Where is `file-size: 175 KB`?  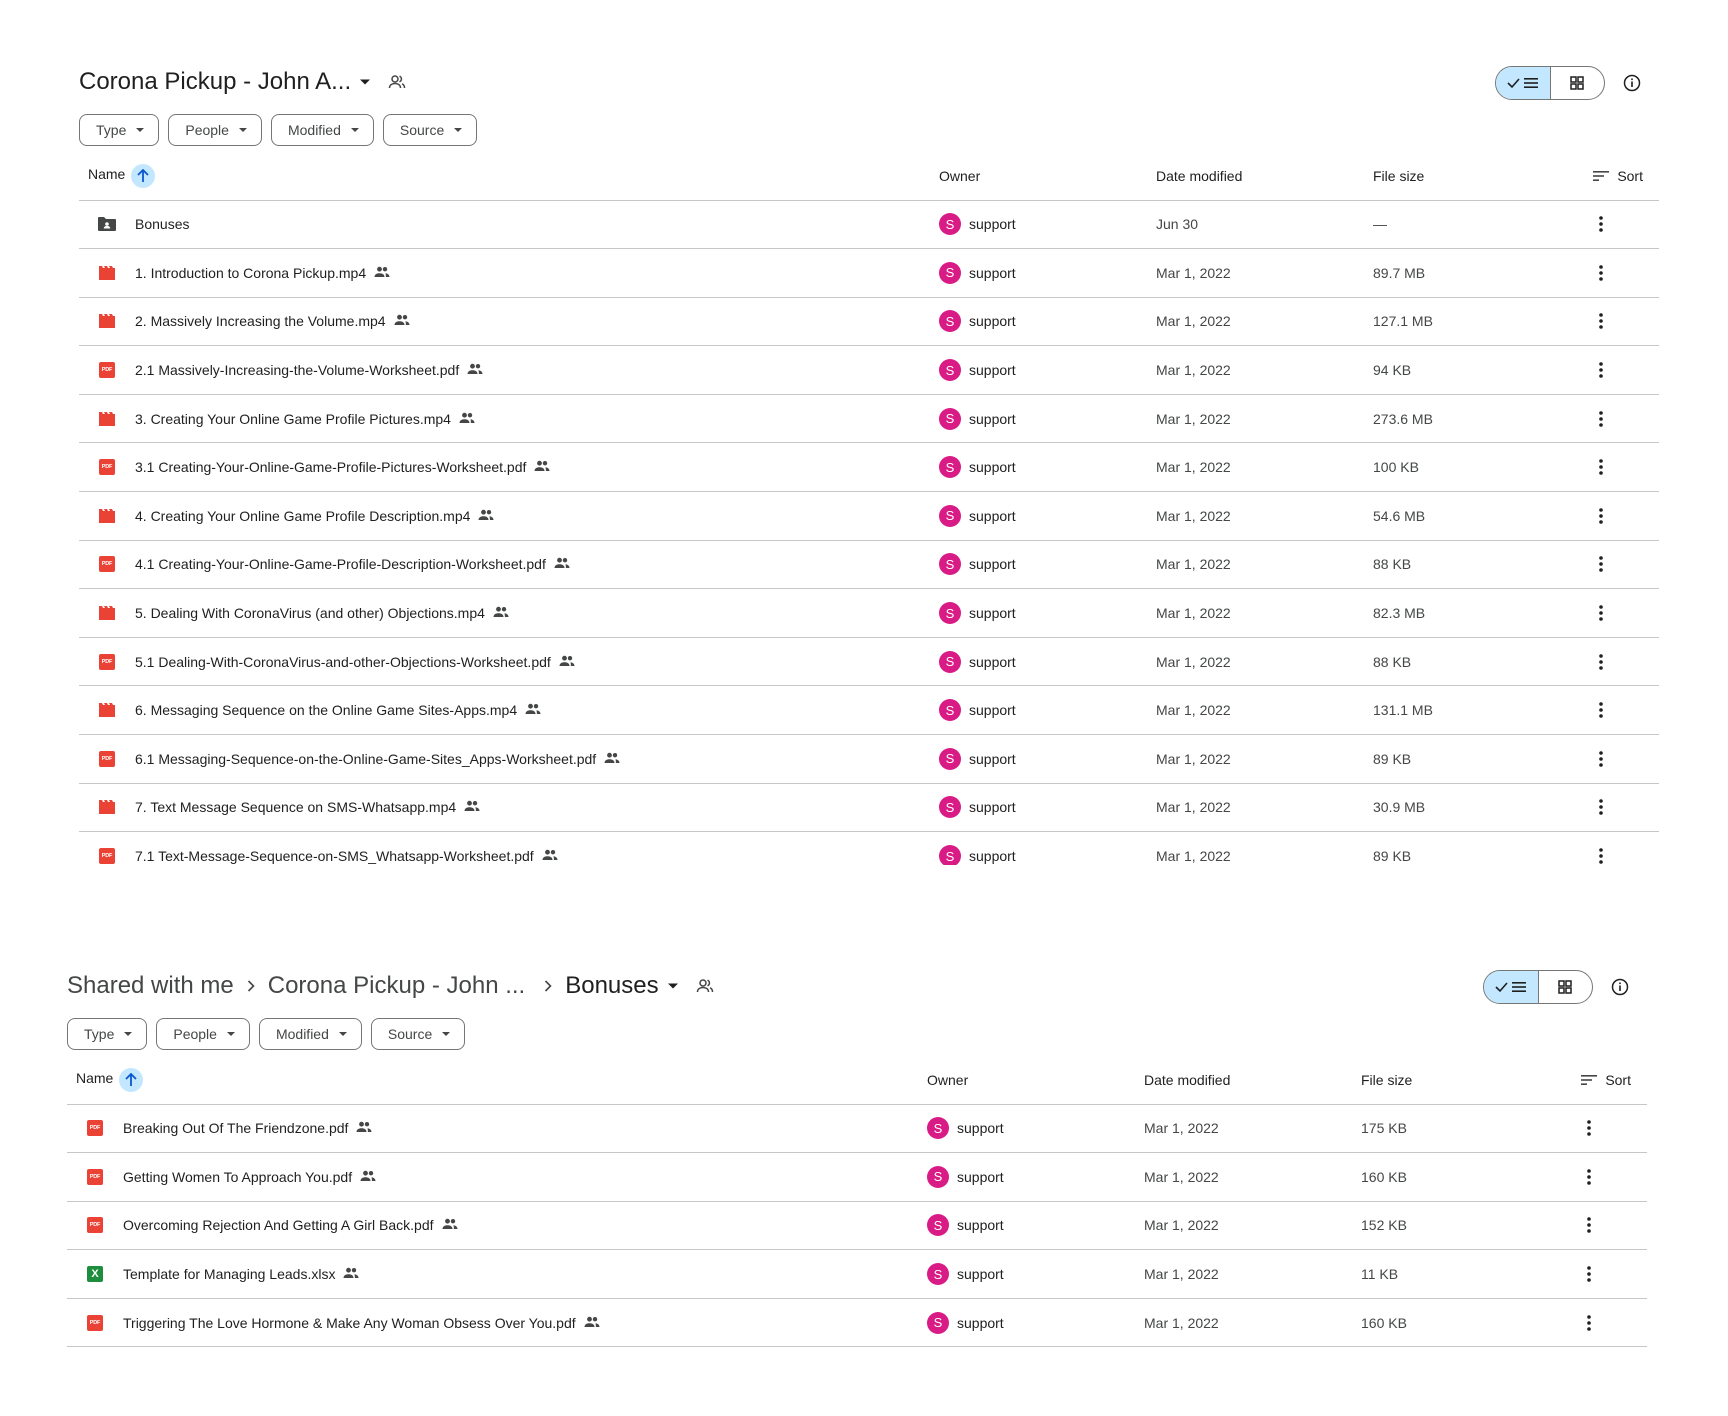 file-size: 175 KB is located at coordinates (1446, 1129).